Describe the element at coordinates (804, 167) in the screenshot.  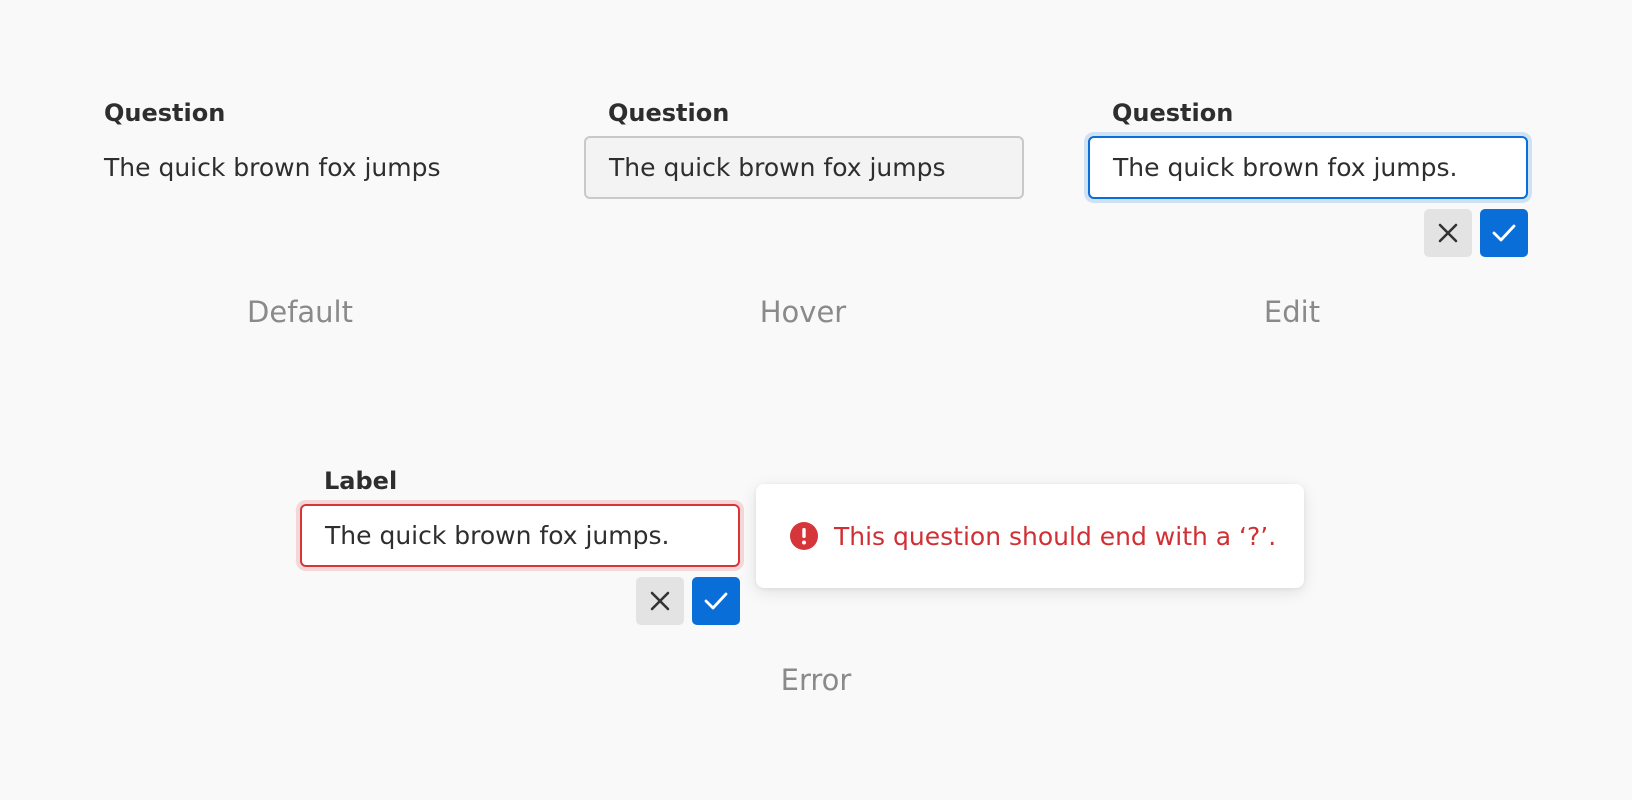
I see `field-value-hover: The quick brown fox jumps` at that location.